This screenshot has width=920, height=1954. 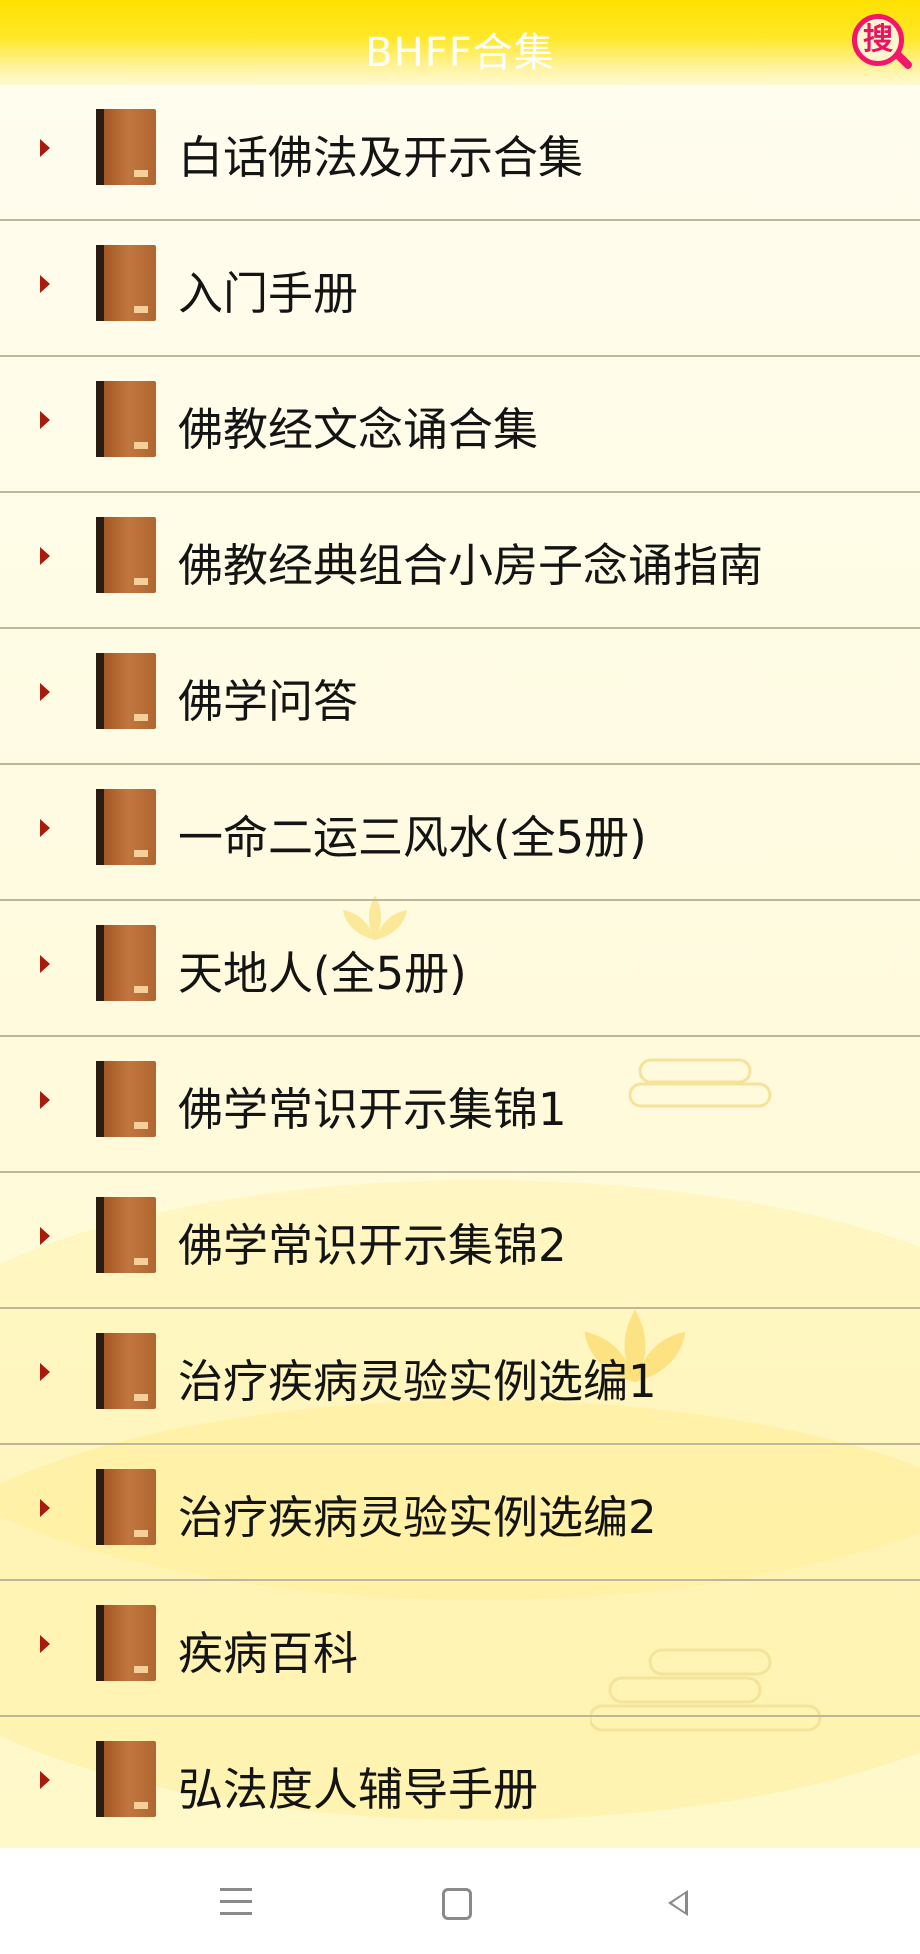 What do you see at coordinates (412, 837) in the screenshot?
I see `list-item-label: 一命二运三风水(全5册)` at bounding box center [412, 837].